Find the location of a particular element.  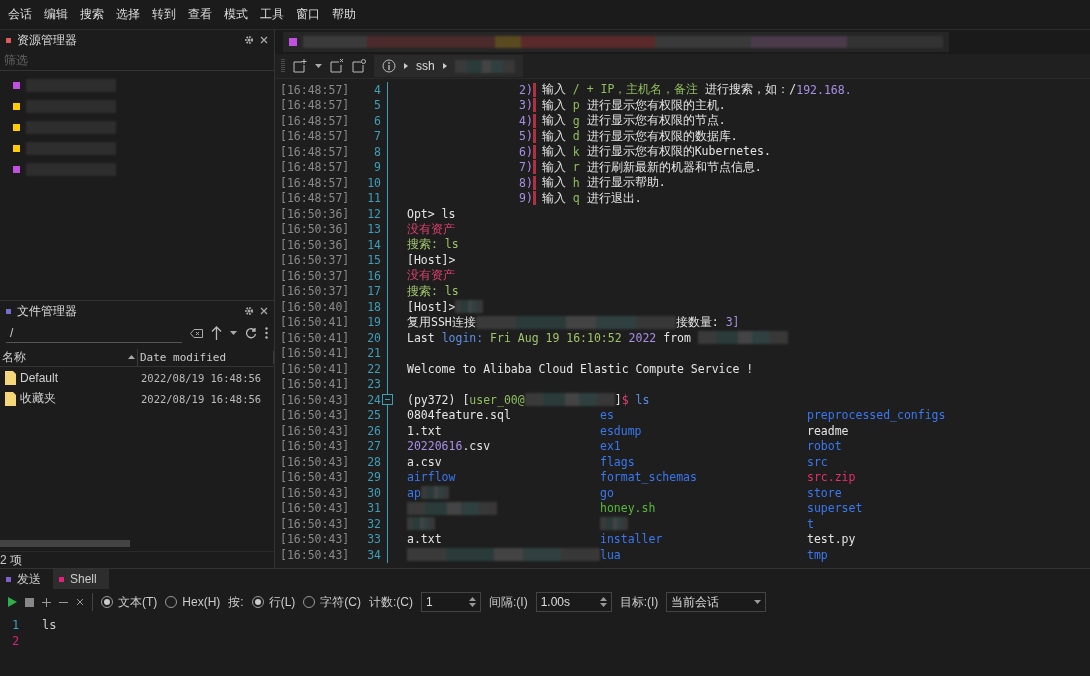

panel-tab: Shell is located at coordinates (81, 579).